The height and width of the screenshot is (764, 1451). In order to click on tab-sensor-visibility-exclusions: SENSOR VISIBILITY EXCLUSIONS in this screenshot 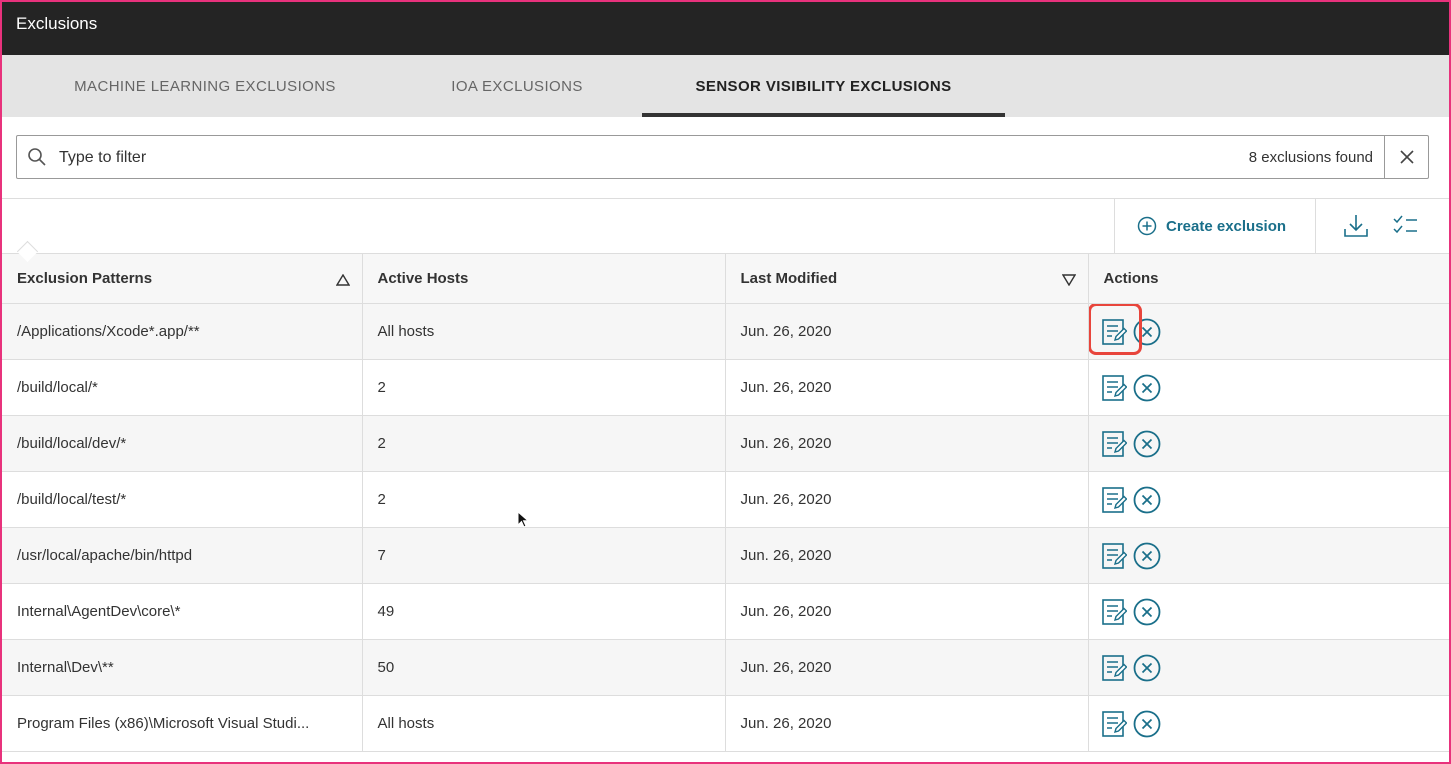, I will do `click(823, 86)`.